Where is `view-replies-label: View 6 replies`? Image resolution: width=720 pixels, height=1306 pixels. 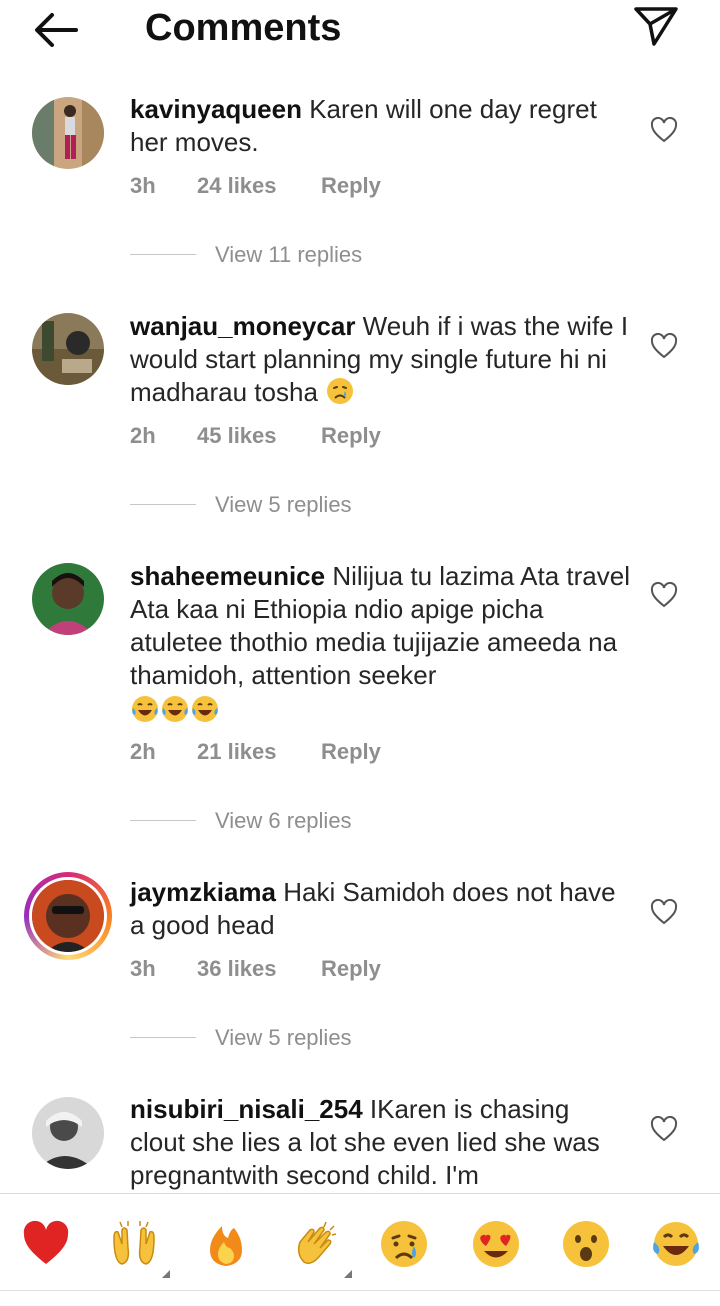 view-replies-label: View 6 replies is located at coordinates (283, 820).